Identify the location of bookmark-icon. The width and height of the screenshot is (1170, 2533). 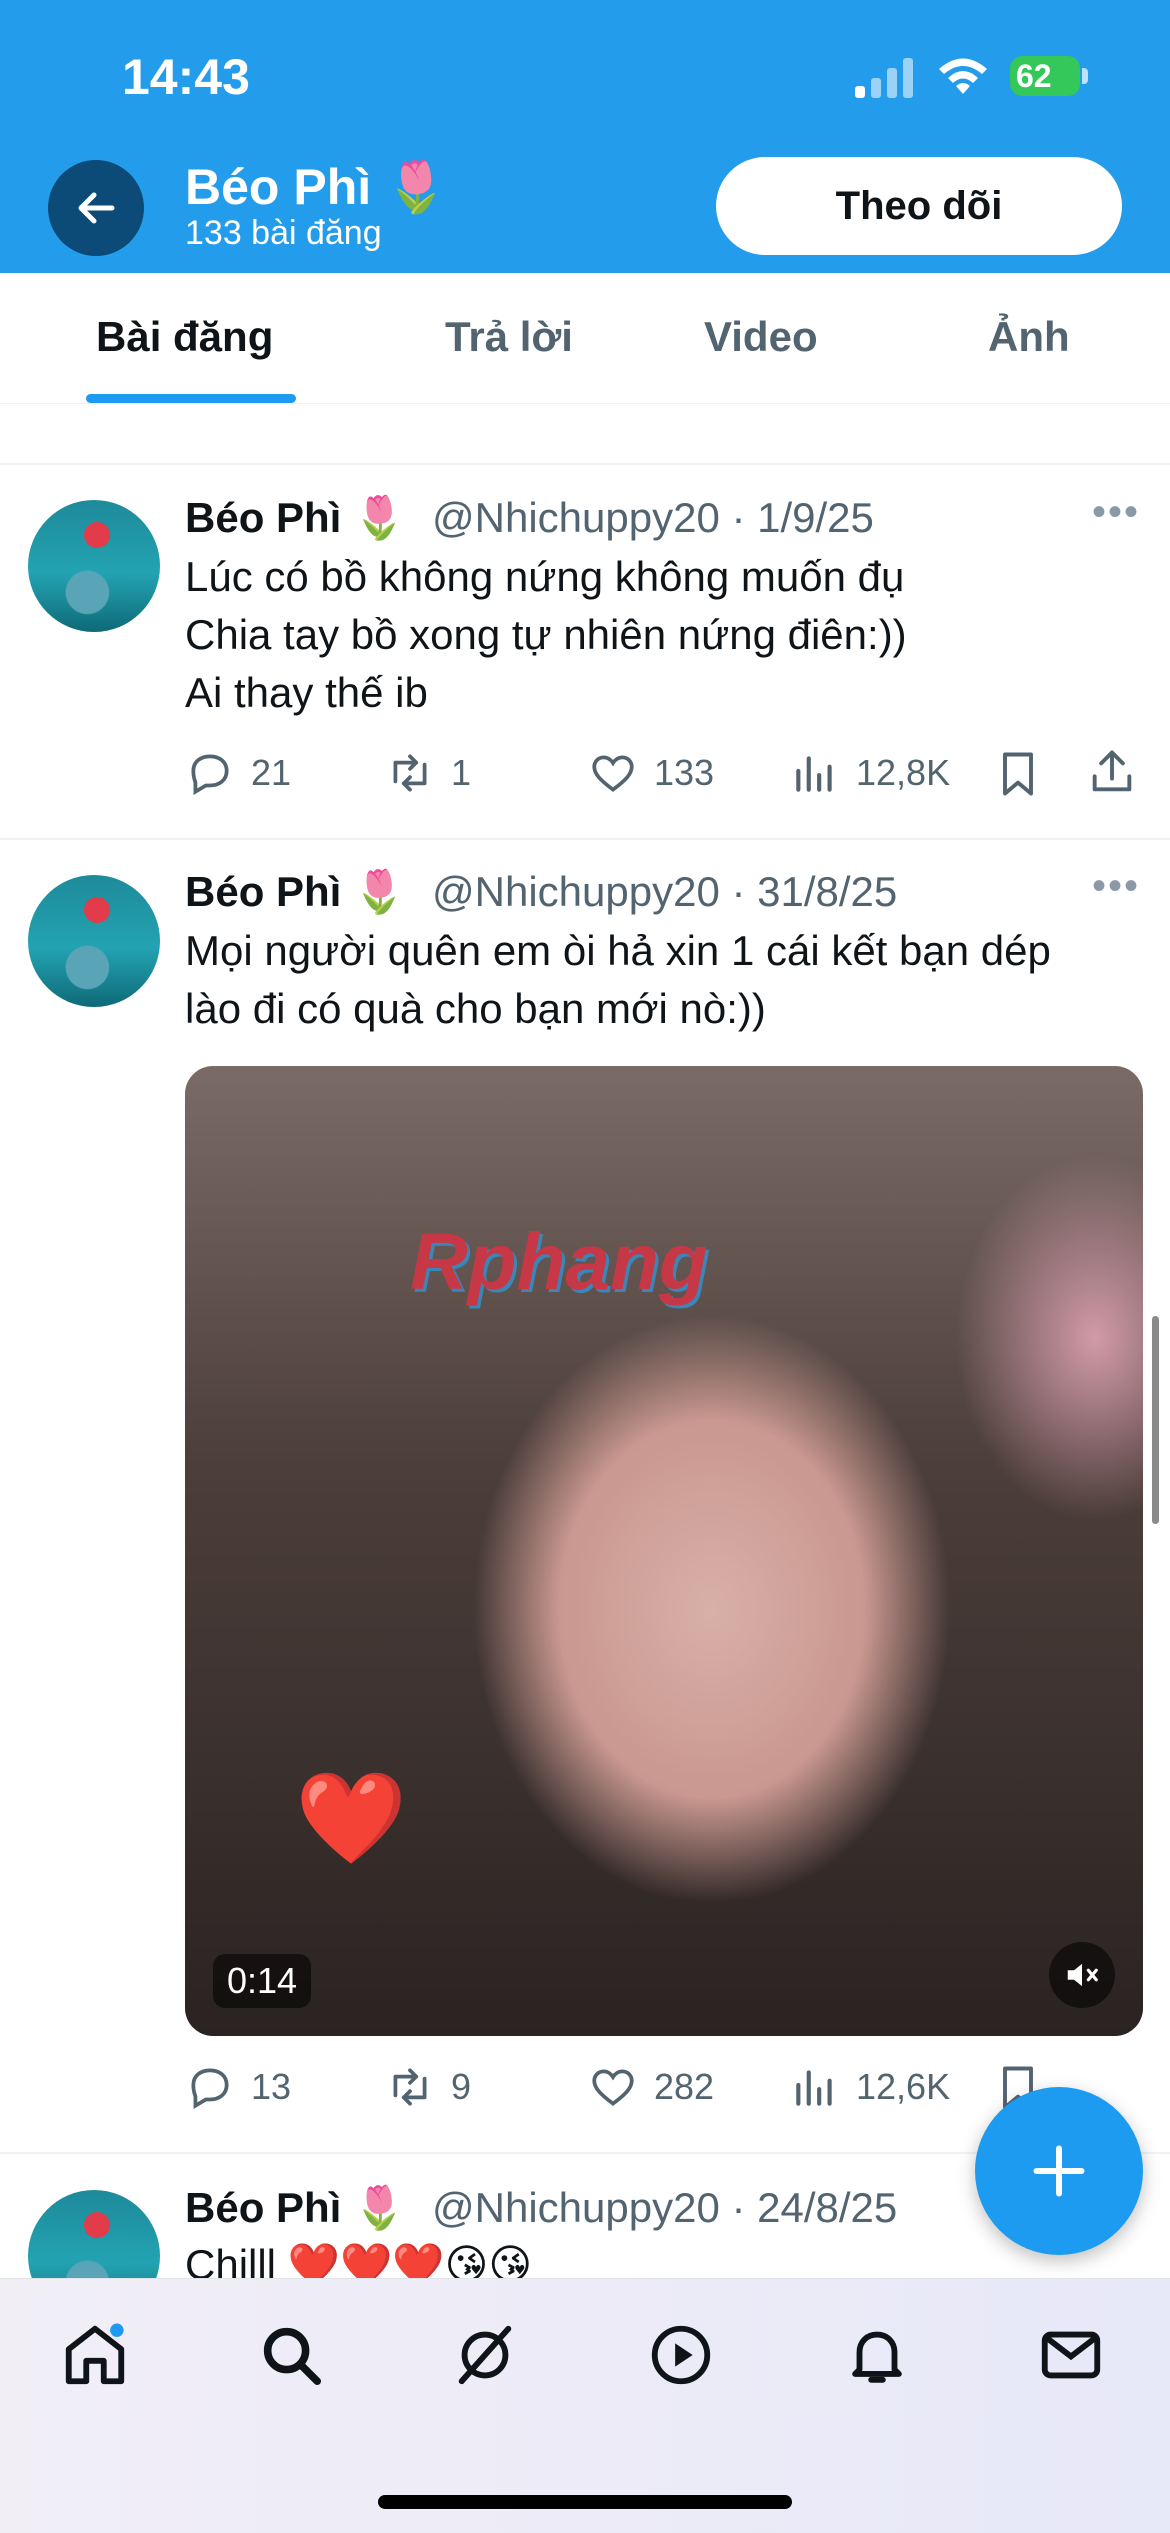
(1018, 774).